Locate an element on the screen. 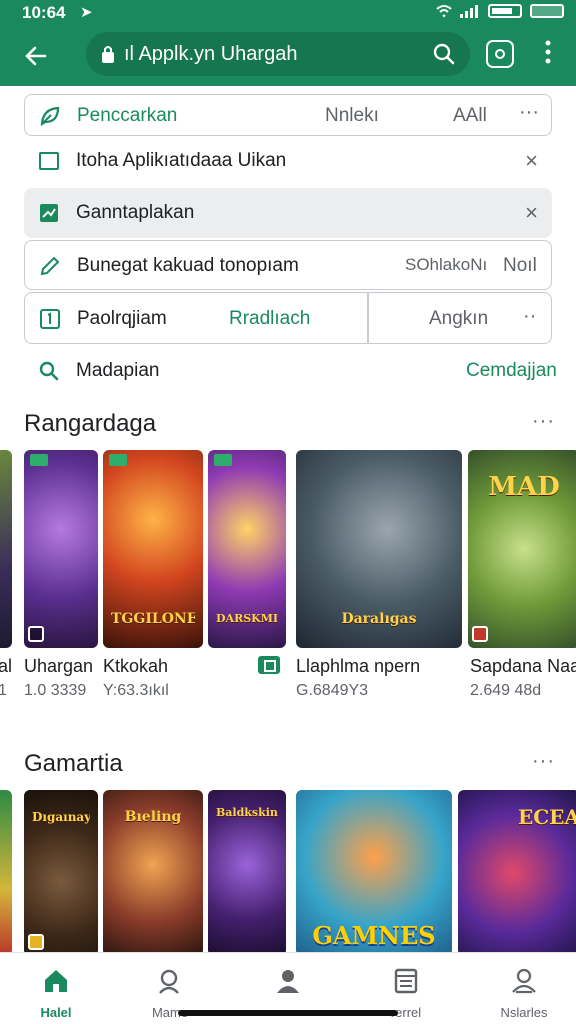 The width and height of the screenshot is (576, 1024). row-madapian: Madapian Cemdajjan is located at coordinates (290, 371).